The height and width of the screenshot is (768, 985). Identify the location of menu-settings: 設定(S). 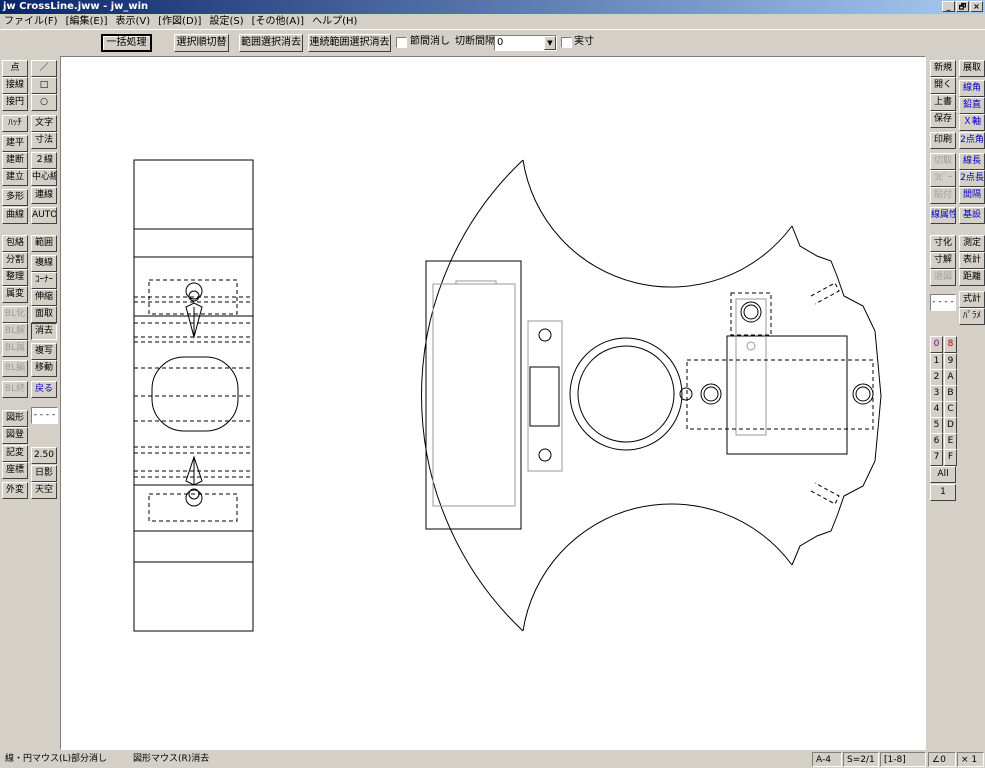
(226, 22).